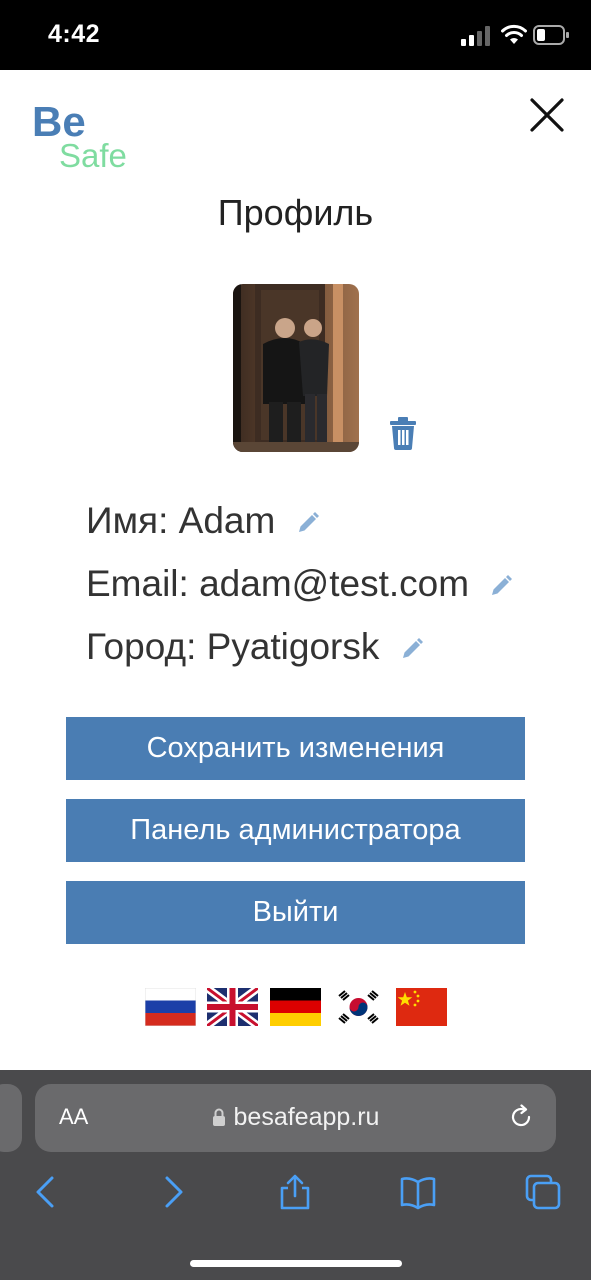 Image resolution: width=591 pixels, height=1280 pixels. What do you see at coordinates (403, 433) in the screenshot?
I see `delete-photo-icon` at bounding box center [403, 433].